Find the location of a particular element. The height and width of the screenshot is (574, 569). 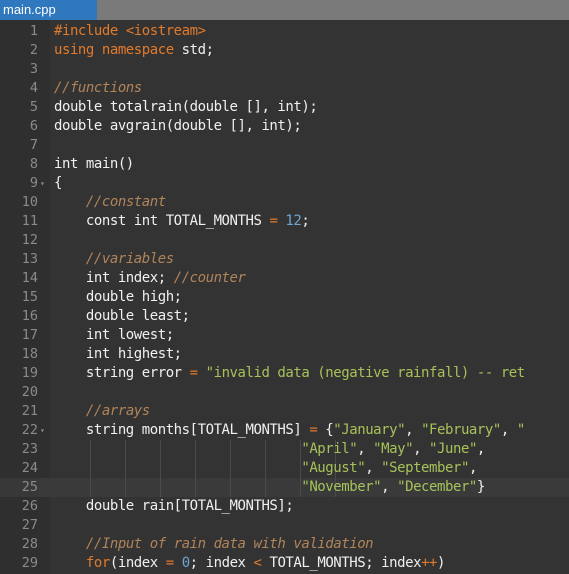

line-number: 21 is located at coordinates (29, 411).